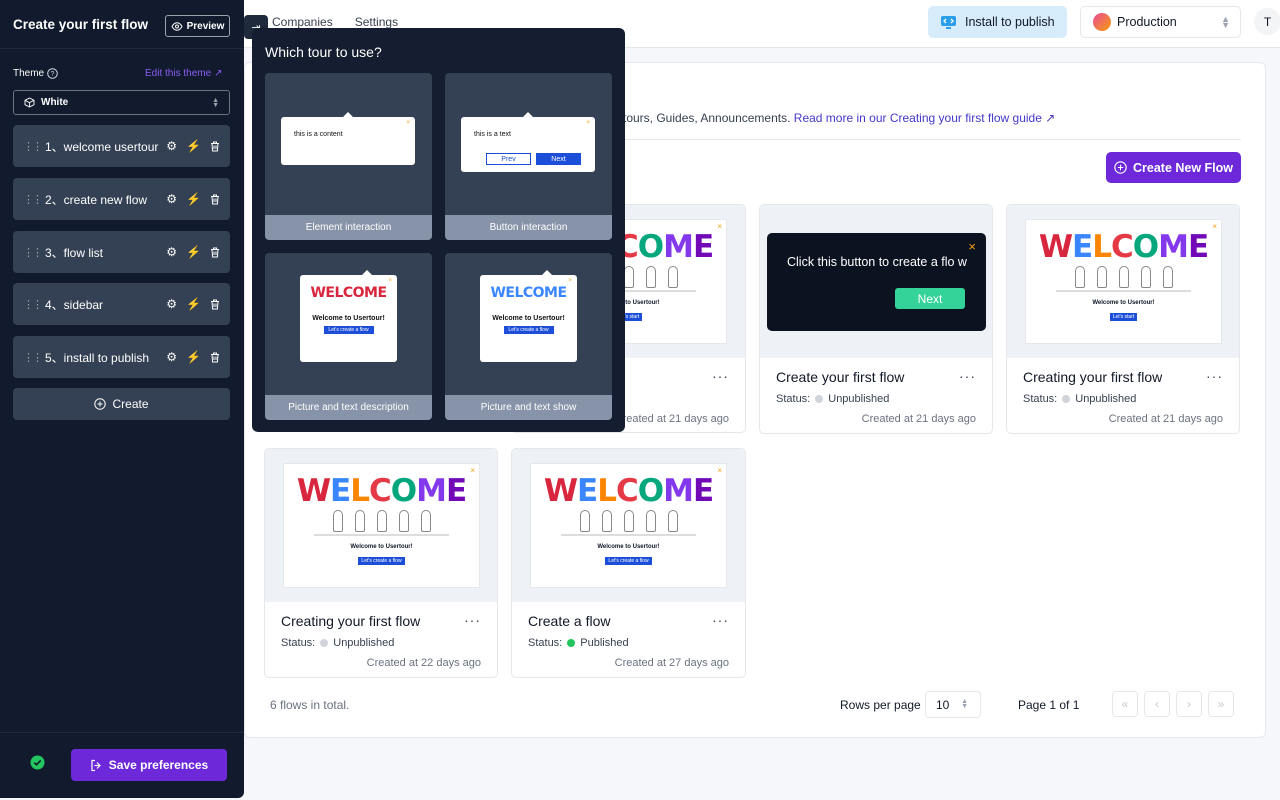 The image size is (1280, 800). Describe the element at coordinates (52, 73) in the screenshot. I see `help-icon: ?` at that location.